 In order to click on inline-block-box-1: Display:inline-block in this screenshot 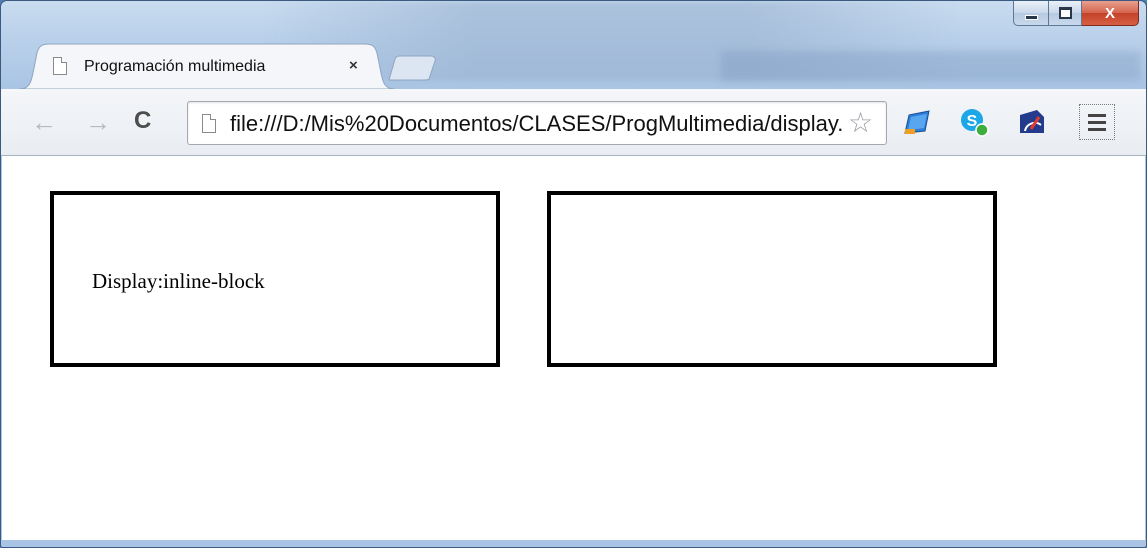, I will do `click(275, 279)`.